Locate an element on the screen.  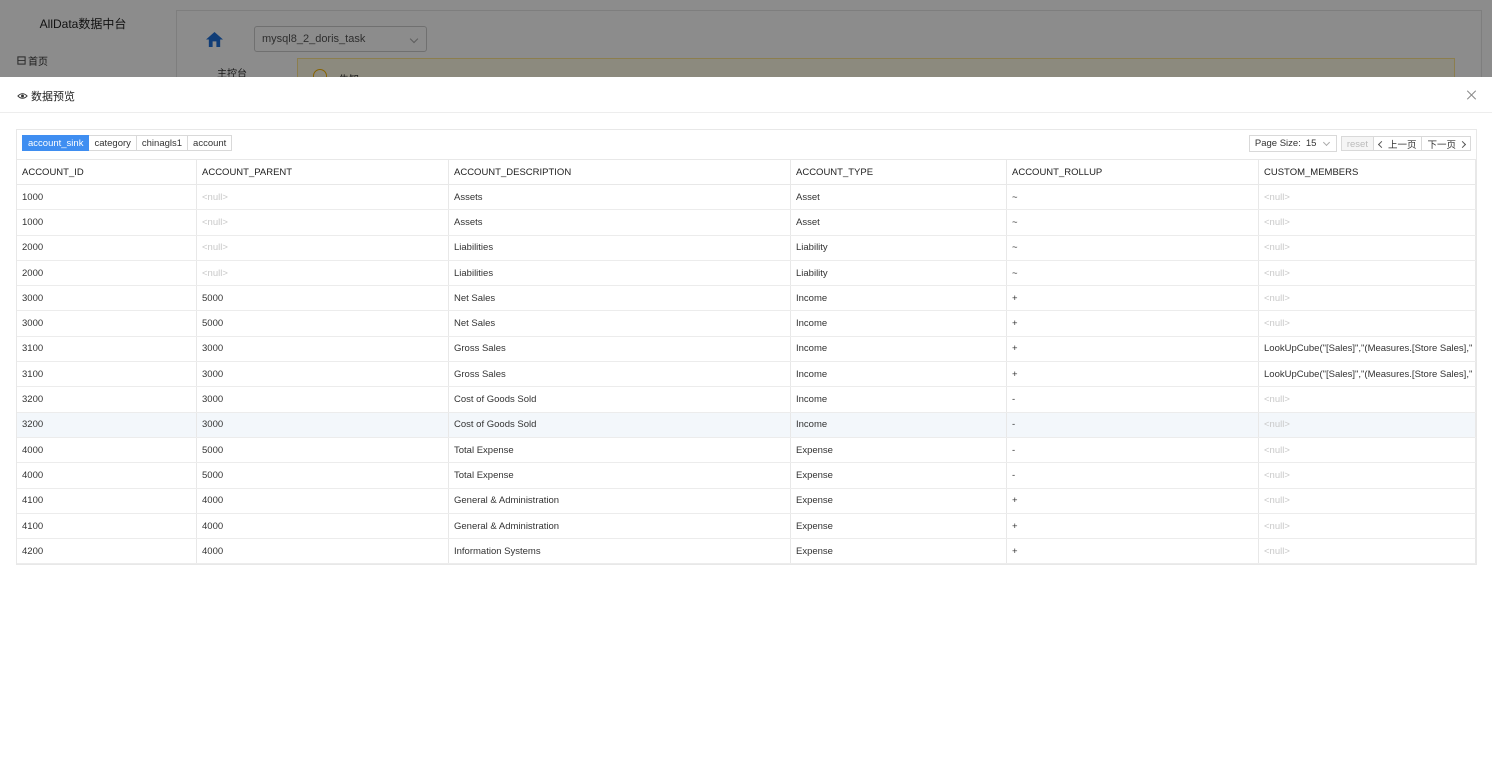
modal-overlay is located at coordinates (746, 38).